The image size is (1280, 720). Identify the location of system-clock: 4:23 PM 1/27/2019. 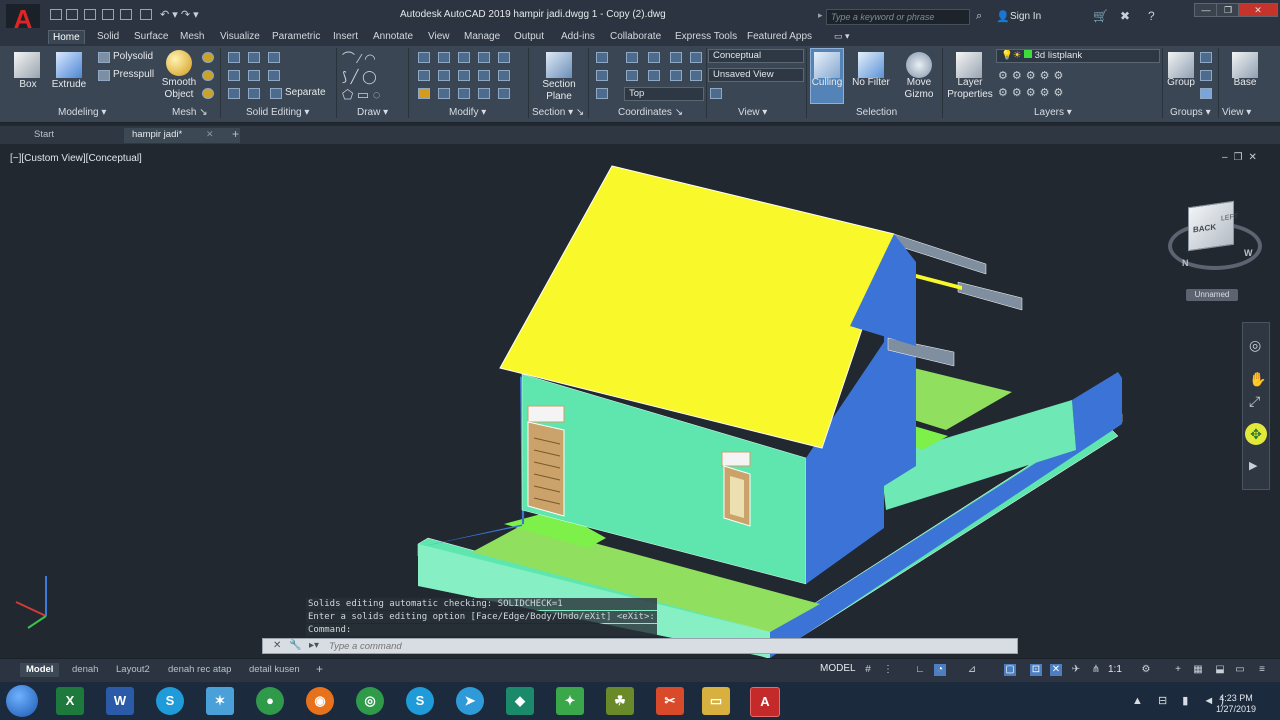
(1236, 704).